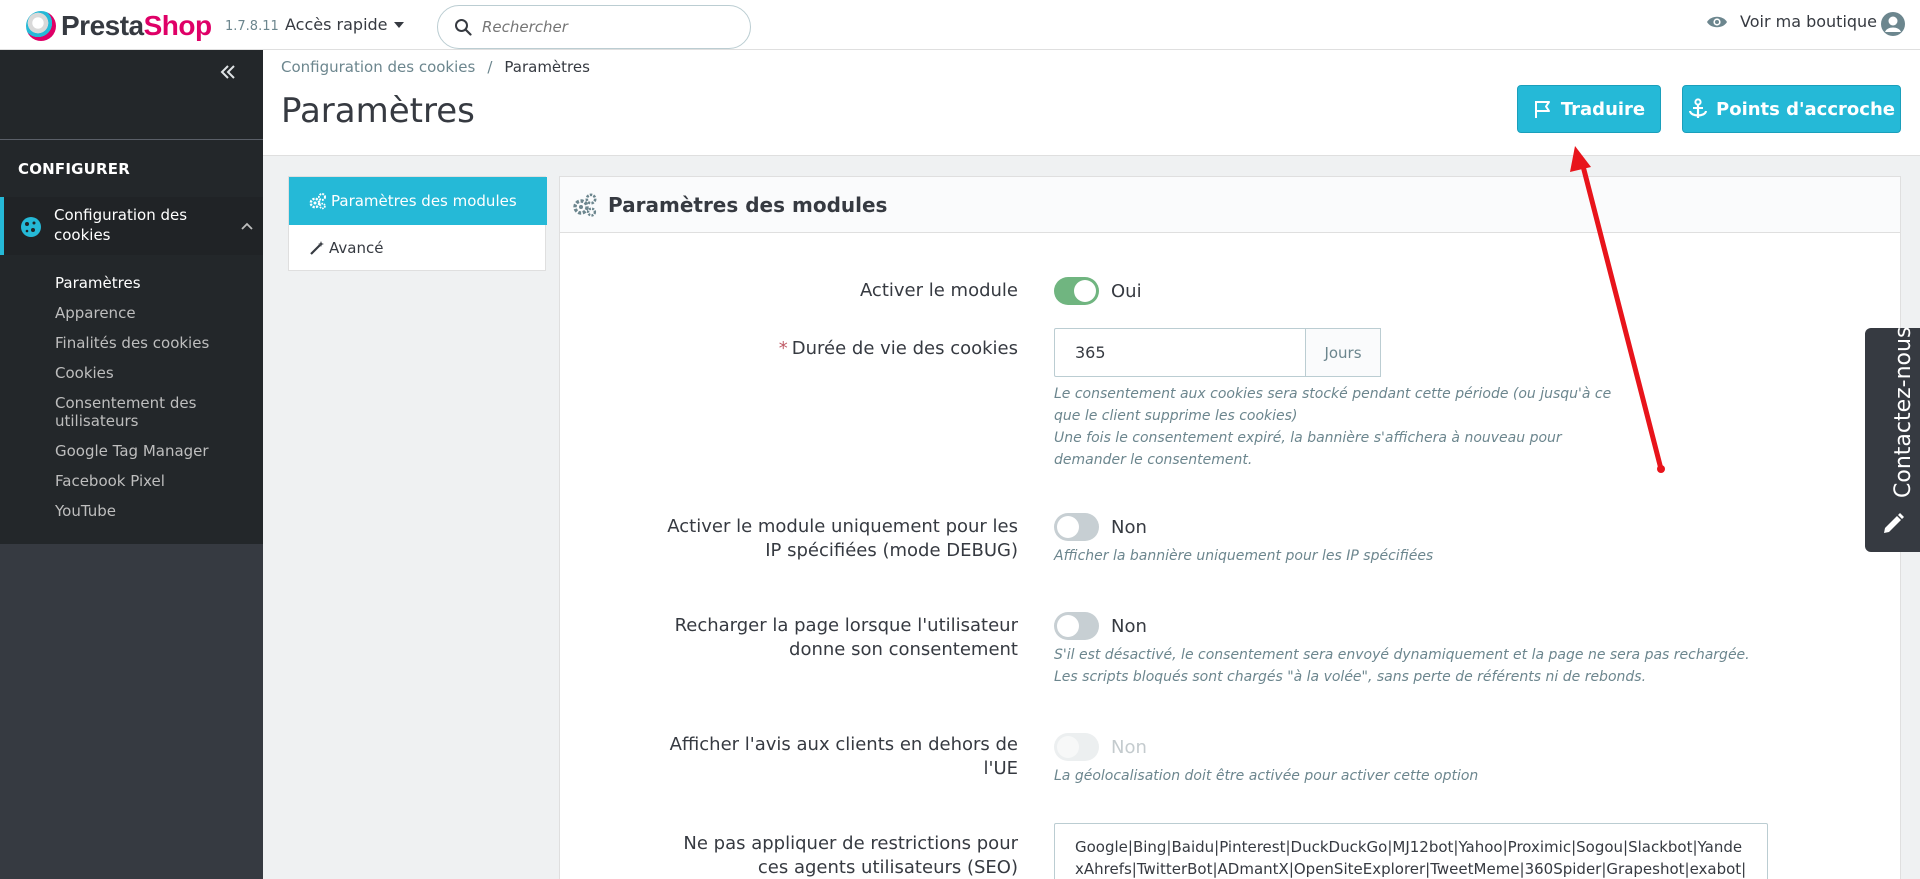 The width and height of the screenshot is (1920, 879). Describe the element at coordinates (336, 24) in the screenshot. I see `quick-access-label: Accès rapide` at that location.